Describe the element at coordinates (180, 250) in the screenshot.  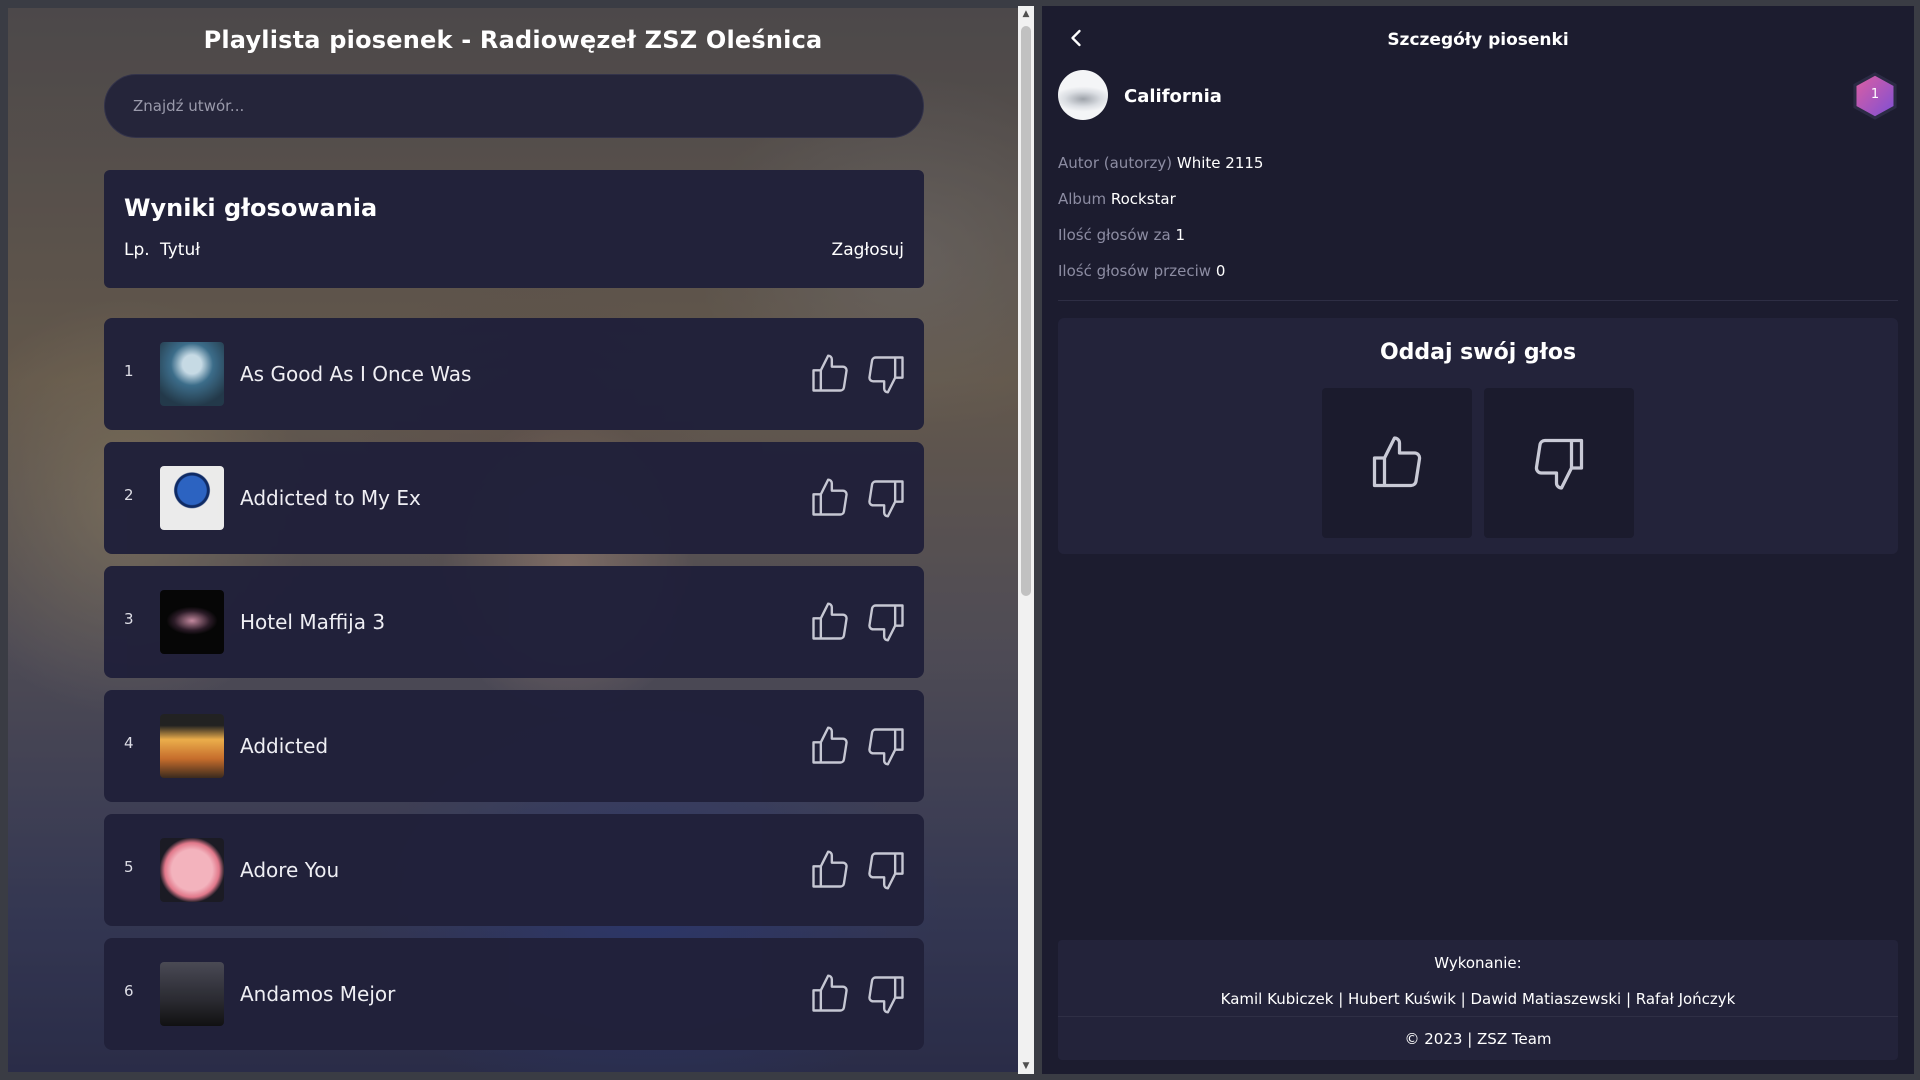
I see `column-title: Tytuł` at that location.